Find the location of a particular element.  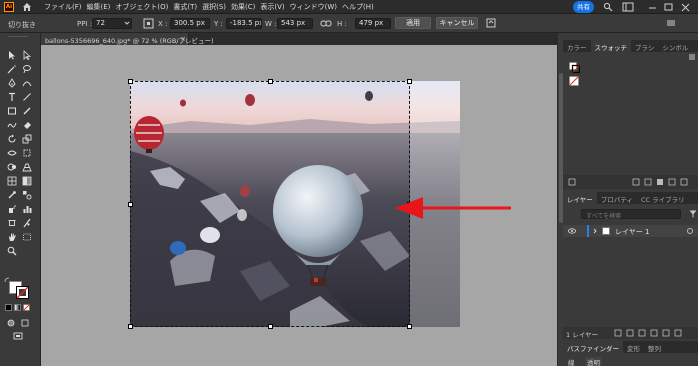

stroke-tab-label: 線 is located at coordinates (571, 361).